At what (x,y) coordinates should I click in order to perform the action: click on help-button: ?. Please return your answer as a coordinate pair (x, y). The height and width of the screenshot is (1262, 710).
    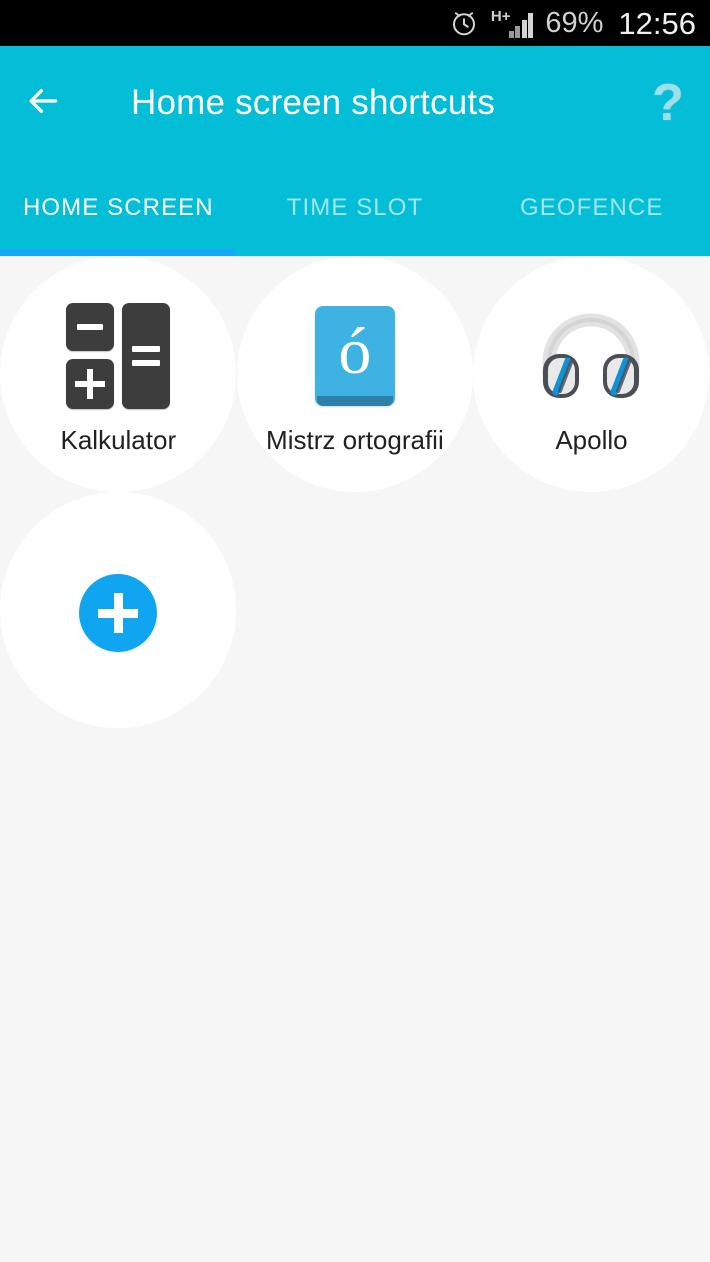
    Looking at the image, I should click on (668, 103).